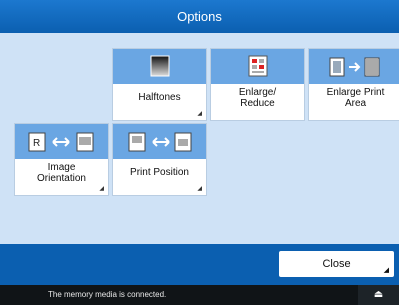 This screenshot has width=399, height=305. I want to click on label-line-1: Enlarge/, so click(257, 92).